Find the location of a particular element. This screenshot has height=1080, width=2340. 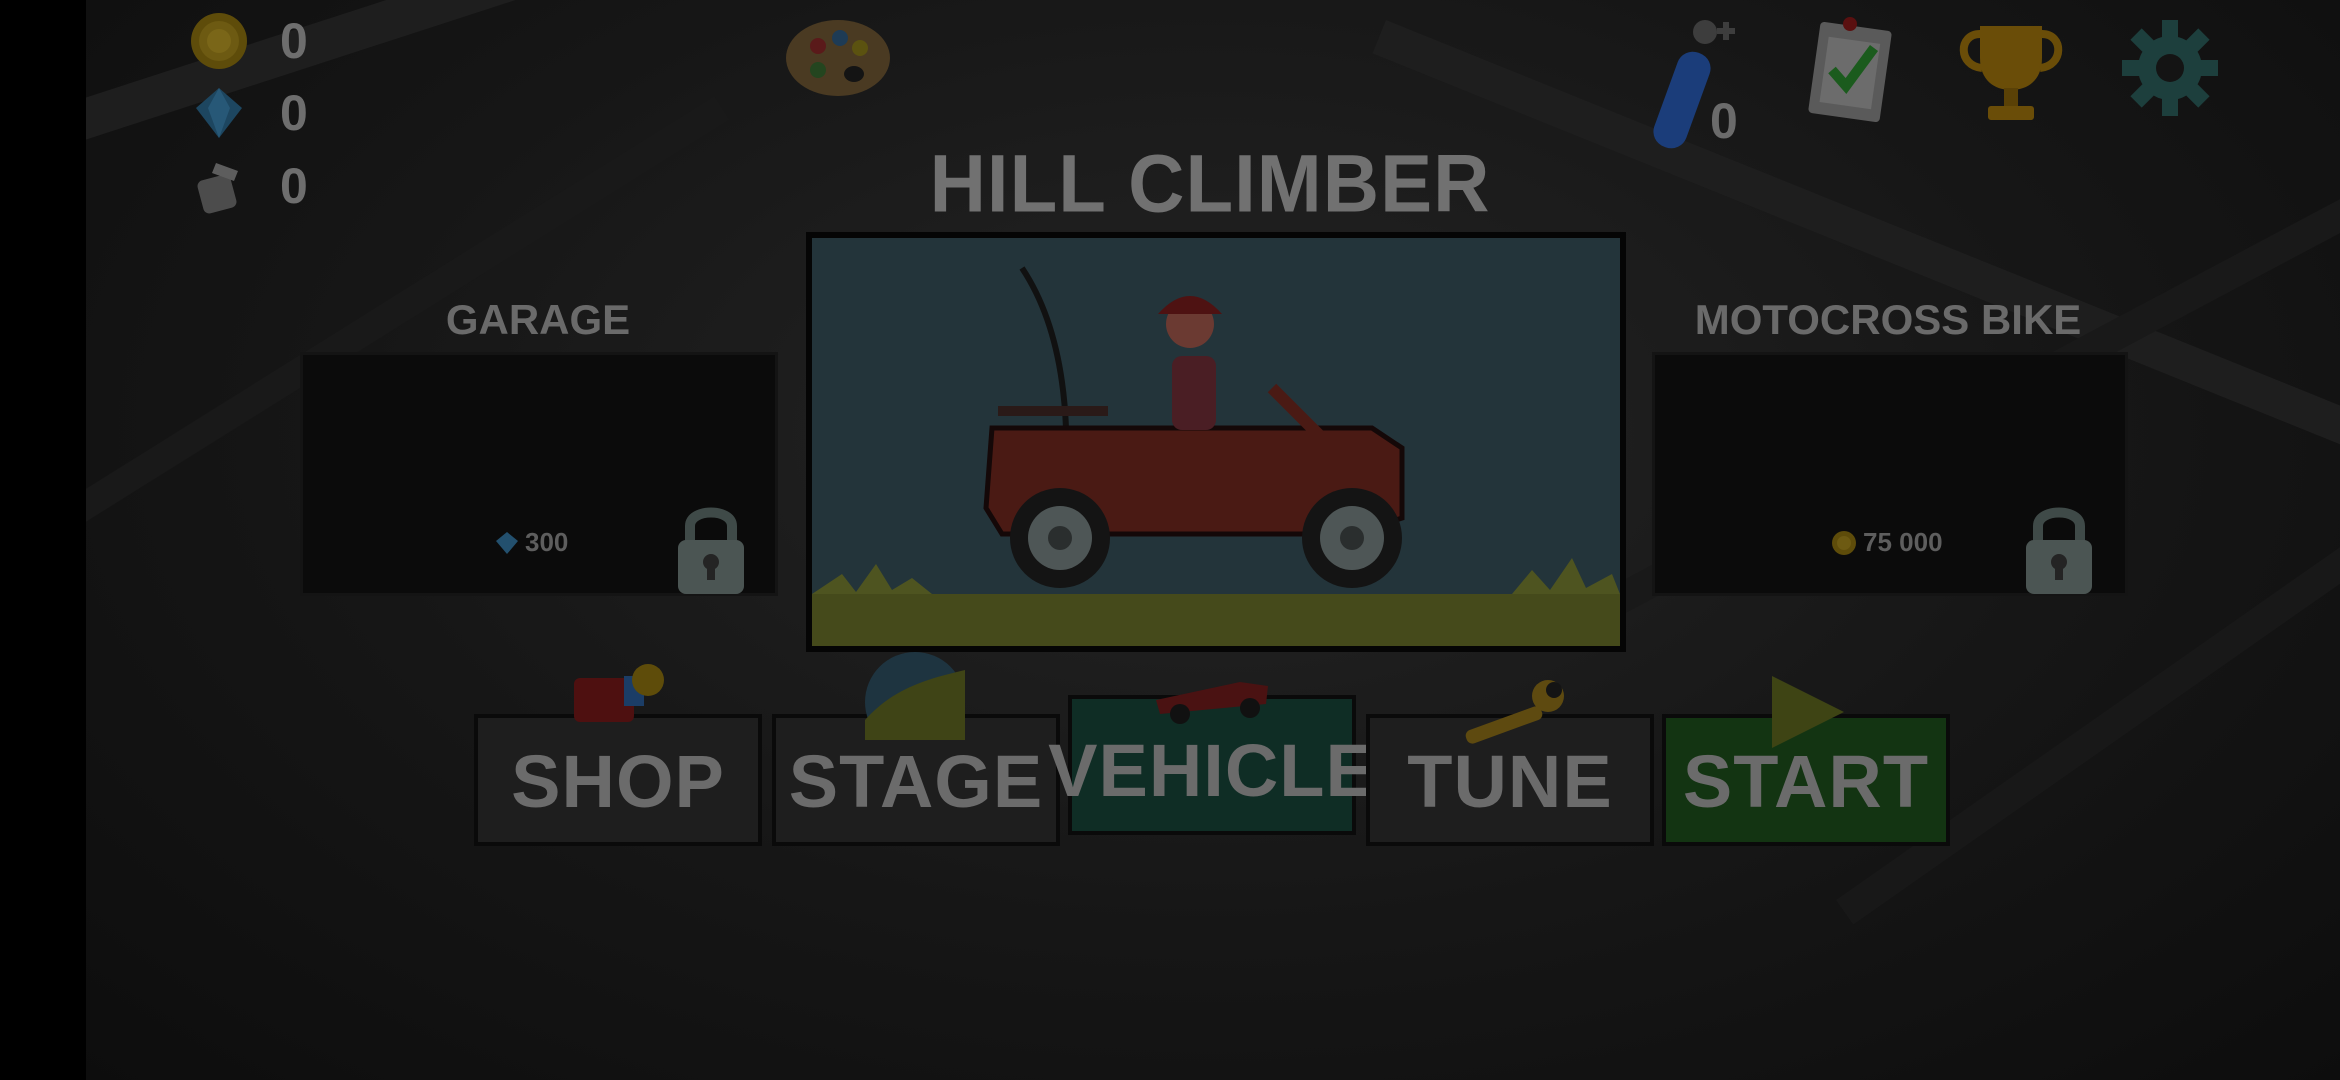

missions-button is located at coordinates (1850, 70).